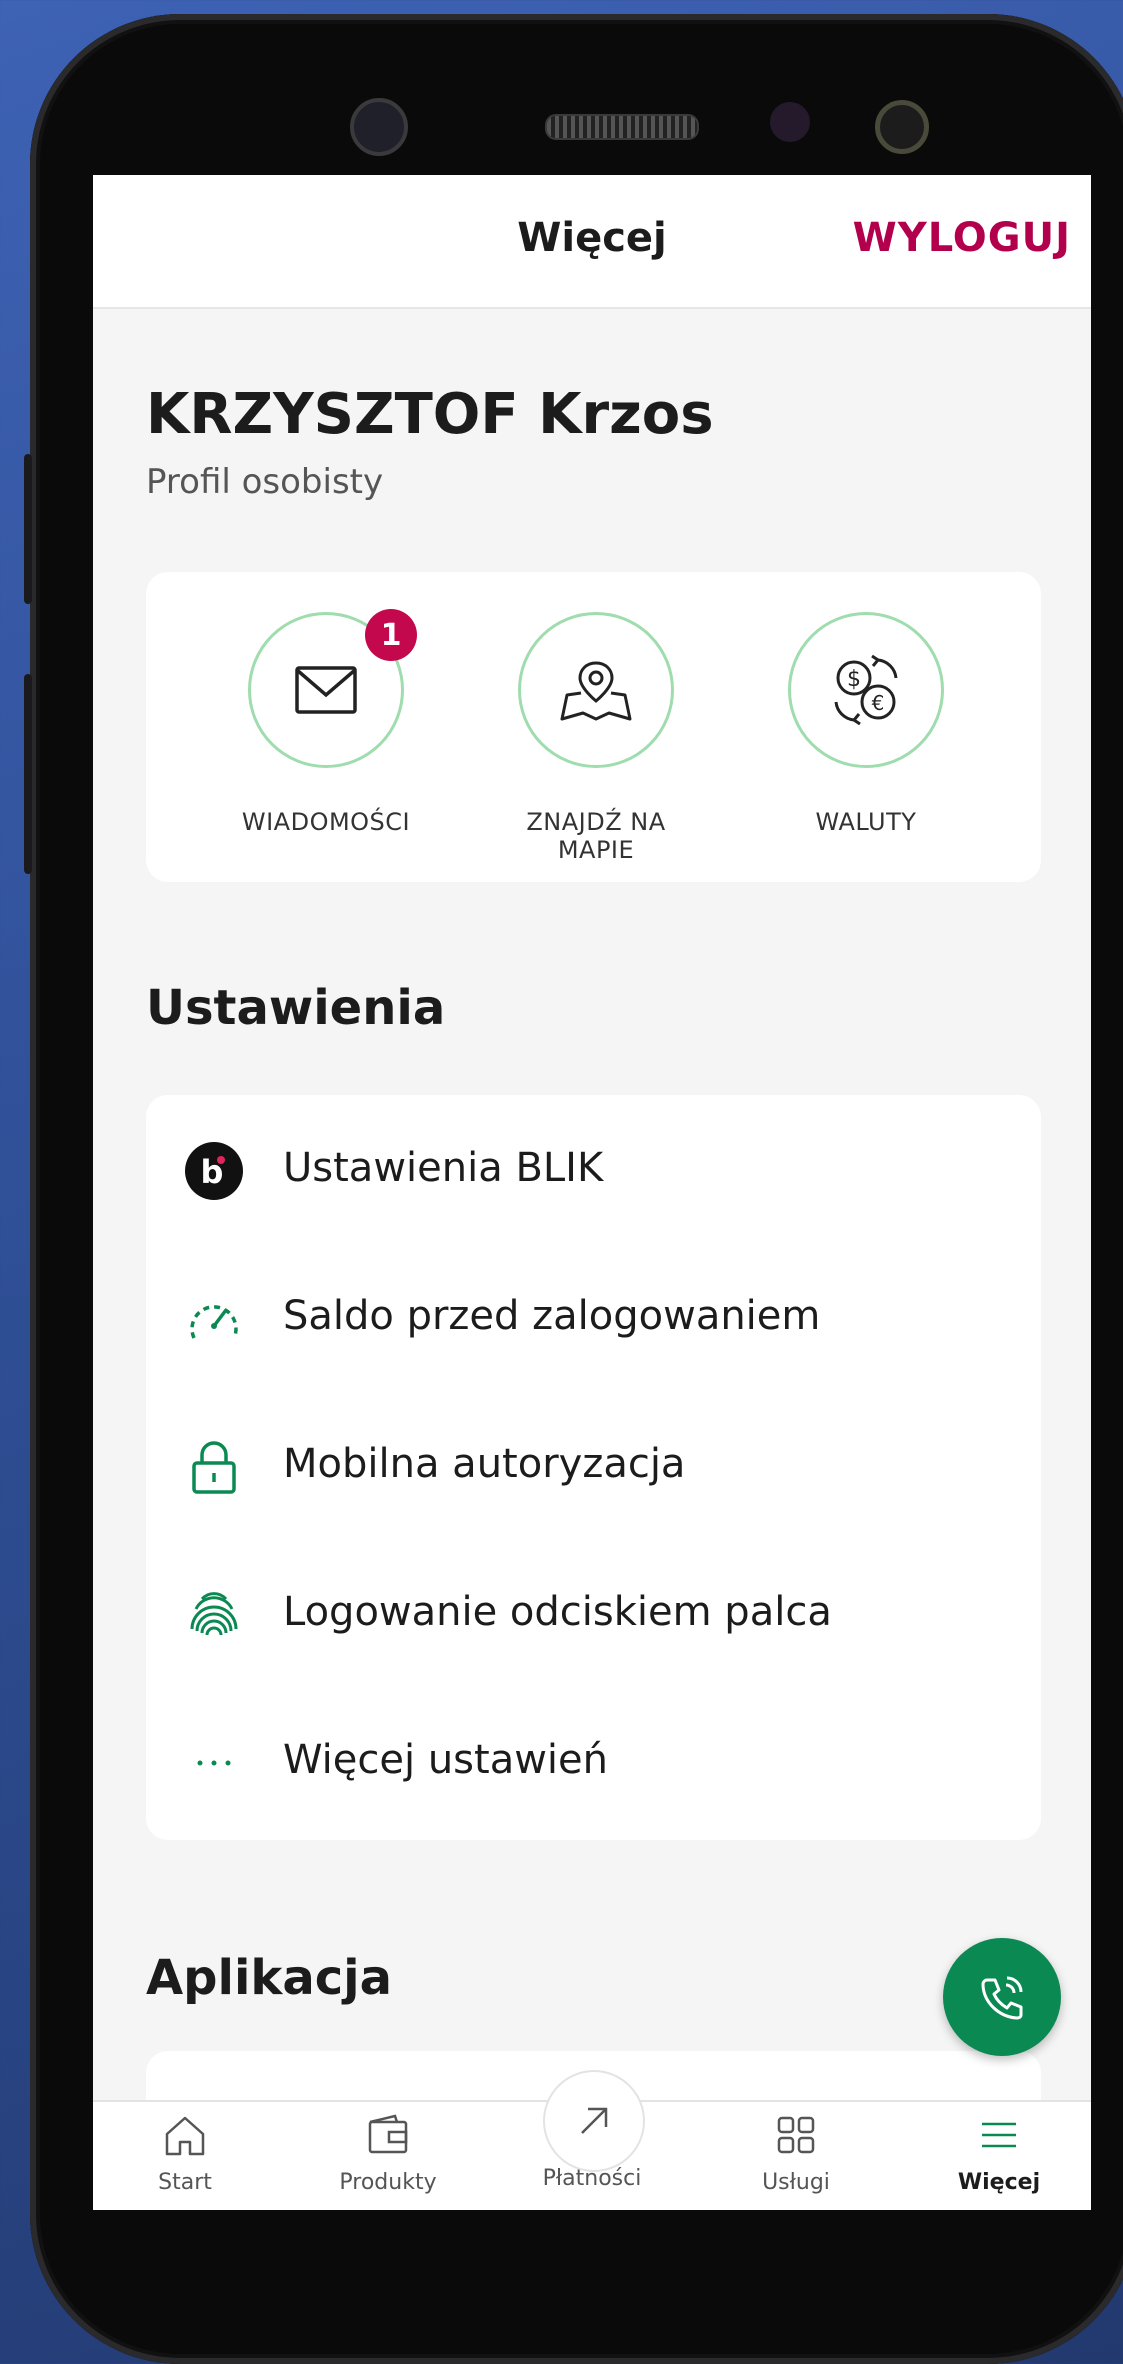 Image resolution: width=1123 pixels, height=2364 pixels. What do you see at coordinates (326, 690) in the screenshot?
I see `envelope-icon` at bounding box center [326, 690].